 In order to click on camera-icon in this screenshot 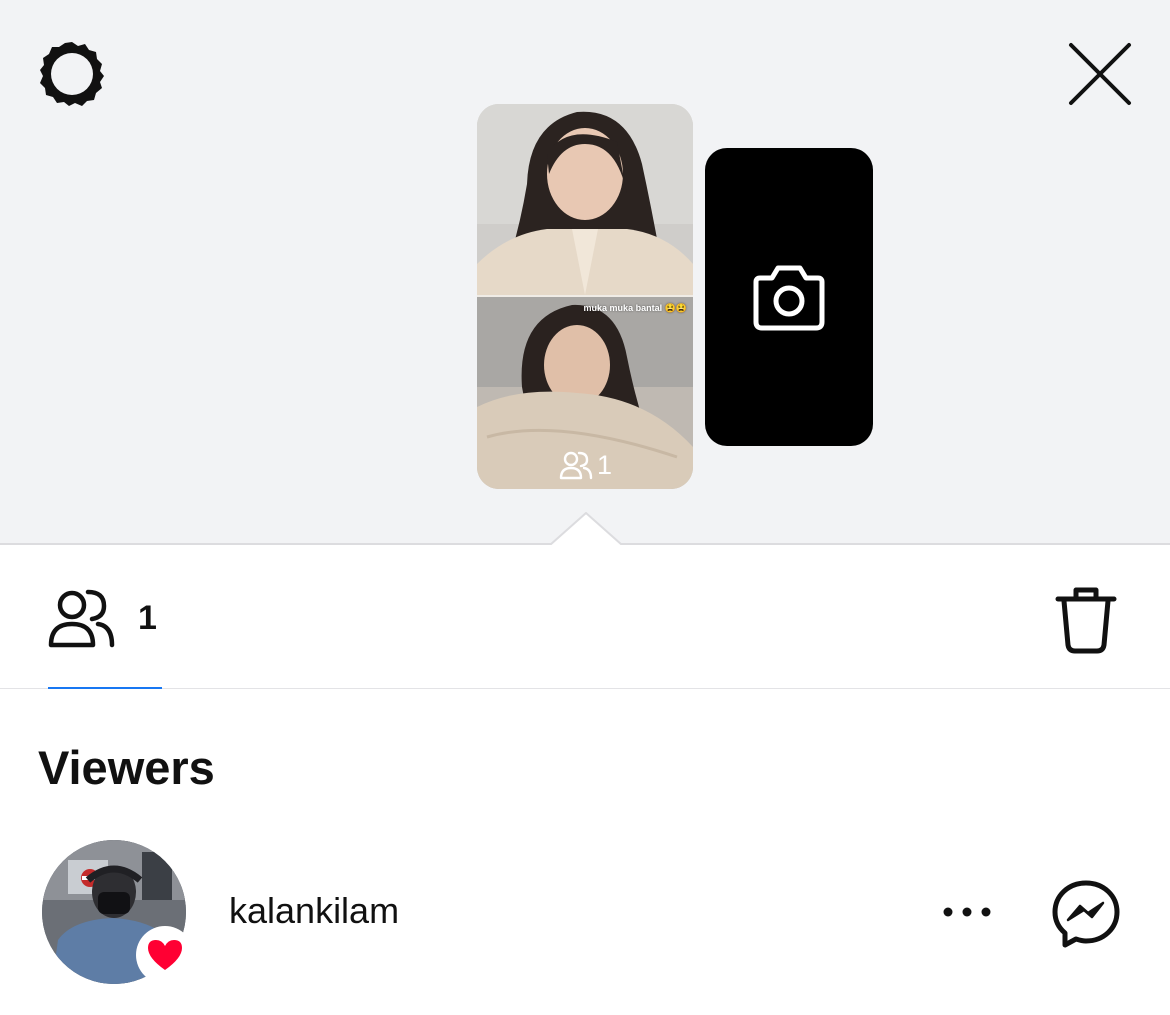, I will do `click(789, 298)`.